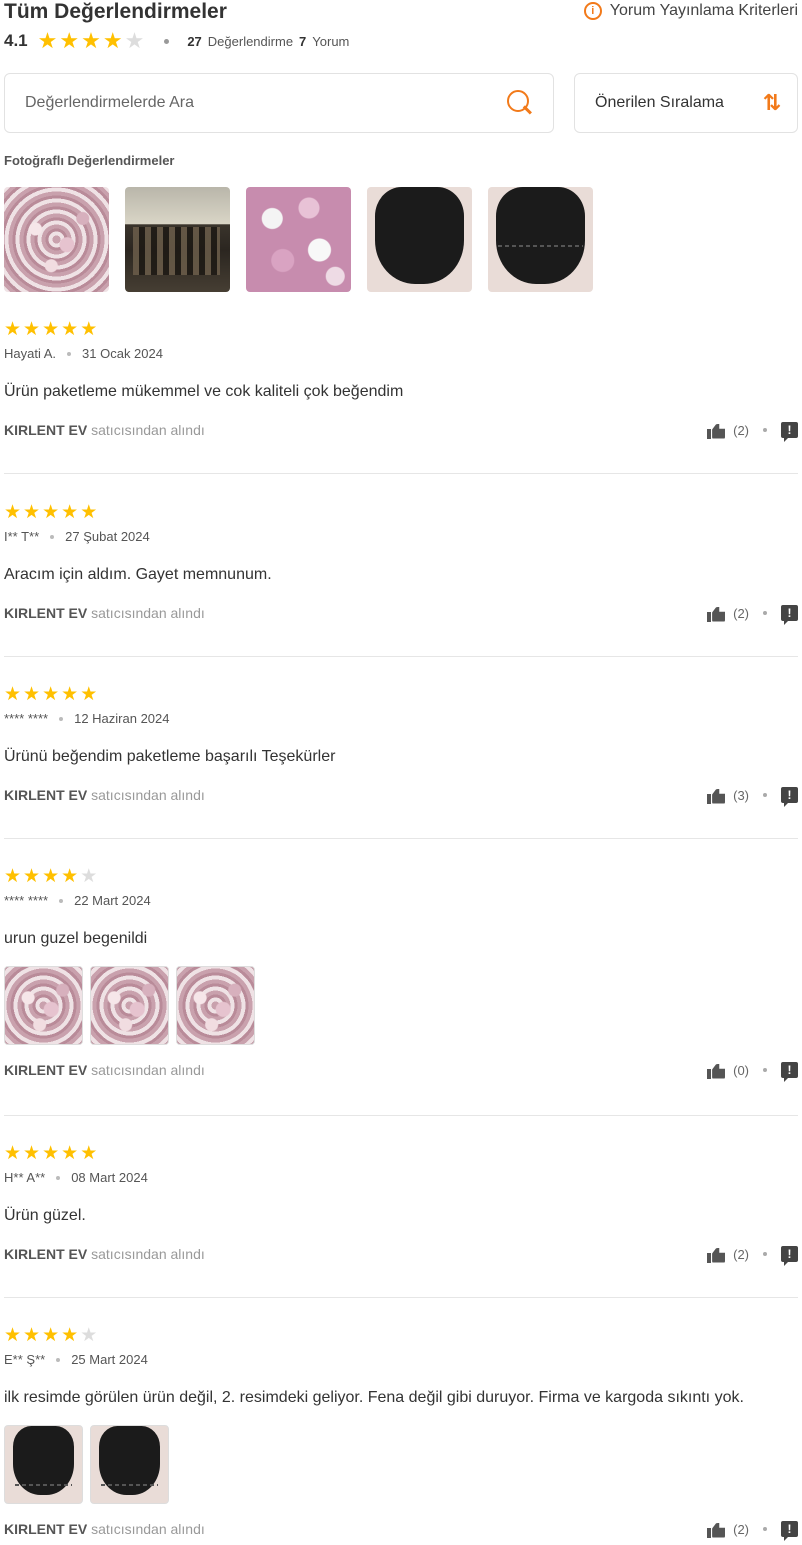 The width and height of the screenshot is (802, 1545). I want to click on average-stars: ★ ★ ★ ★ ★, so click(91, 41).